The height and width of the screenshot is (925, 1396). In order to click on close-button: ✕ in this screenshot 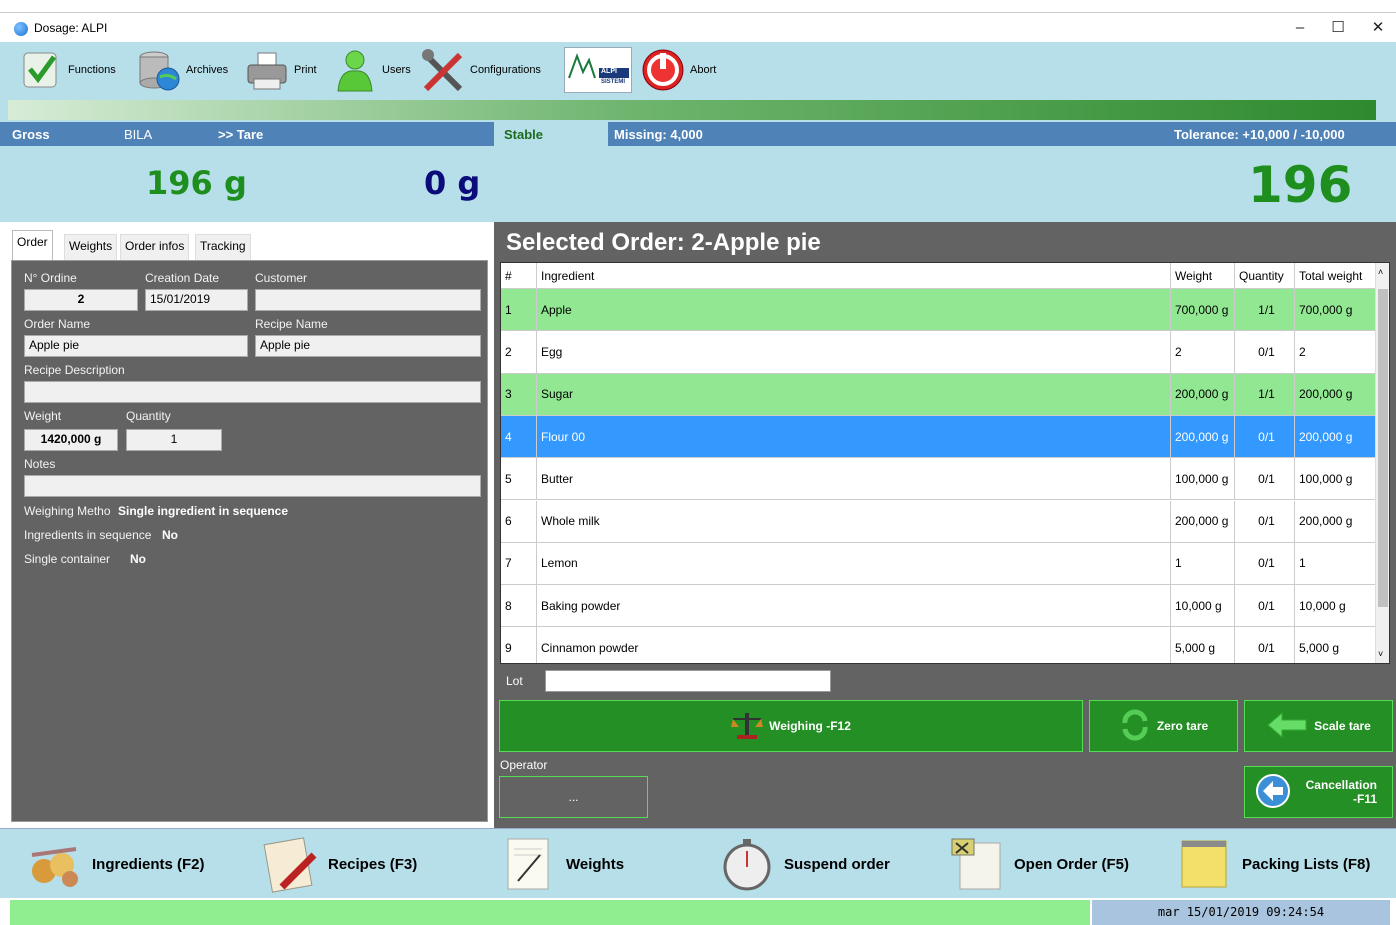, I will do `click(1377, 28)`.